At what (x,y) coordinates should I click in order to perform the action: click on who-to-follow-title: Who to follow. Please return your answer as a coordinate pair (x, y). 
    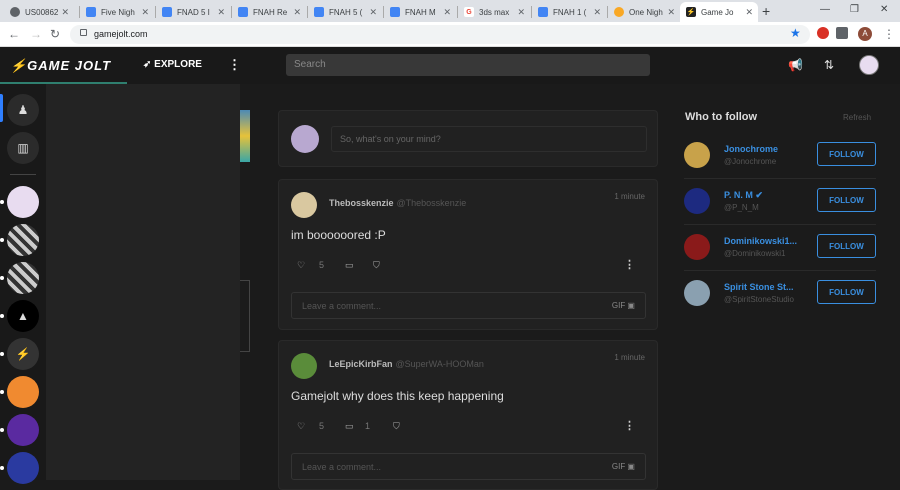
    Looking at the image, I should click on (721, 117).